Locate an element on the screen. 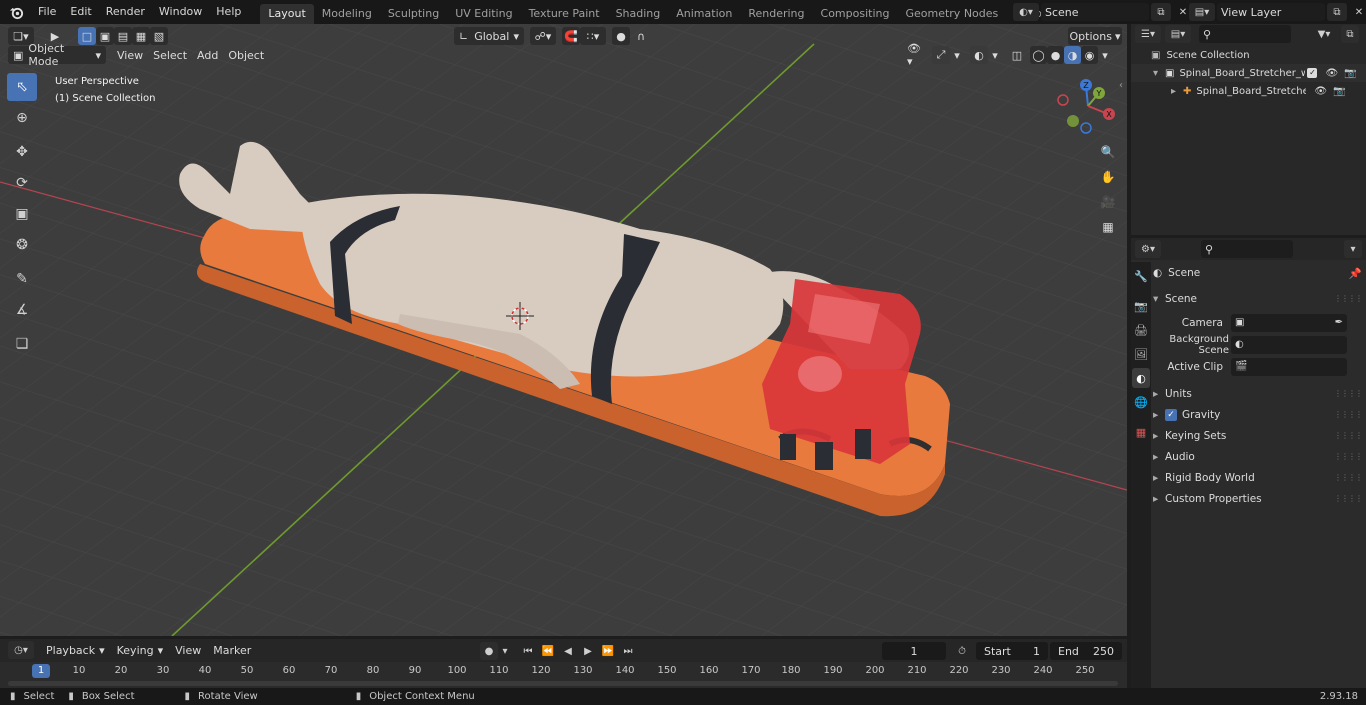 This screenshot has width=1366, height=705. expand-arrow-icon: ▸ is located at coordinates (1177, 91).